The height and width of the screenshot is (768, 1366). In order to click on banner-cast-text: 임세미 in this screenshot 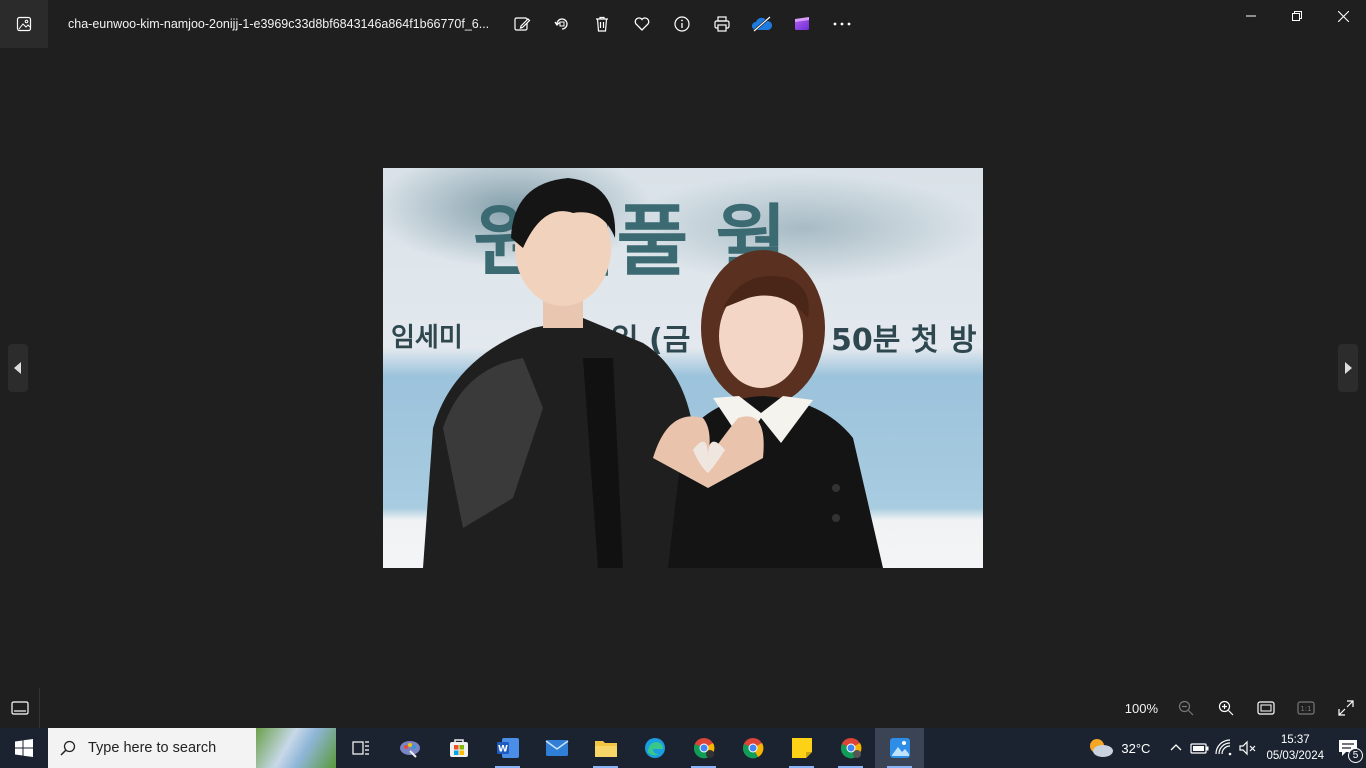, I will do `click(427, 338)`.